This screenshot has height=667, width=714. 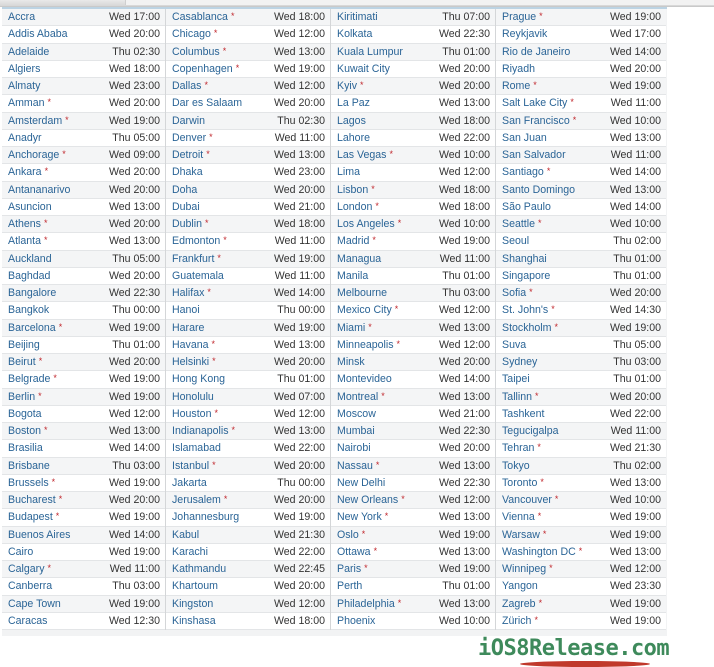 What do you see at coordinates (349, 586) in the screenshot?
I see `city-link: Perth` at bounding box center [349, 586].